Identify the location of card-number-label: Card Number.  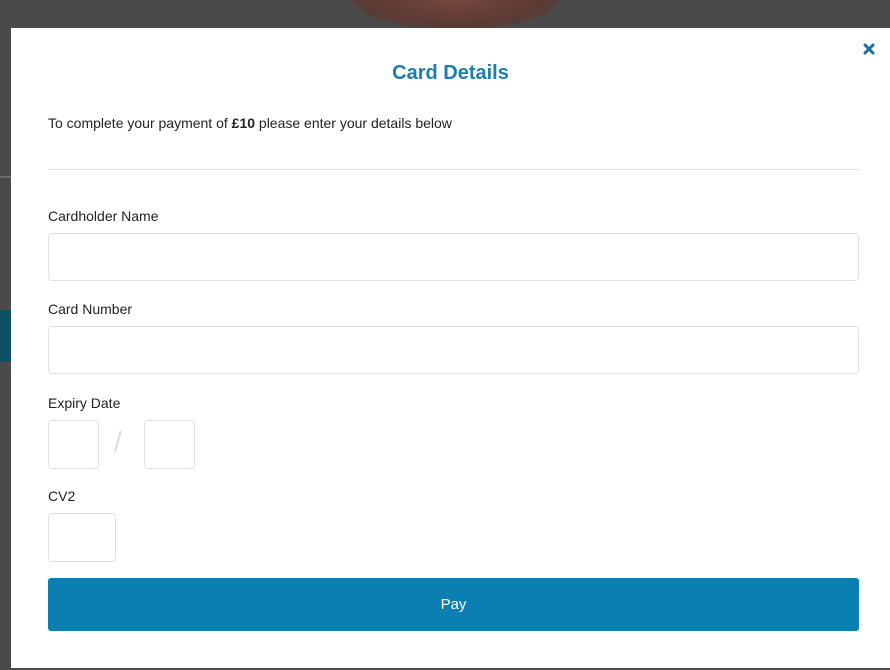
(90, 309).